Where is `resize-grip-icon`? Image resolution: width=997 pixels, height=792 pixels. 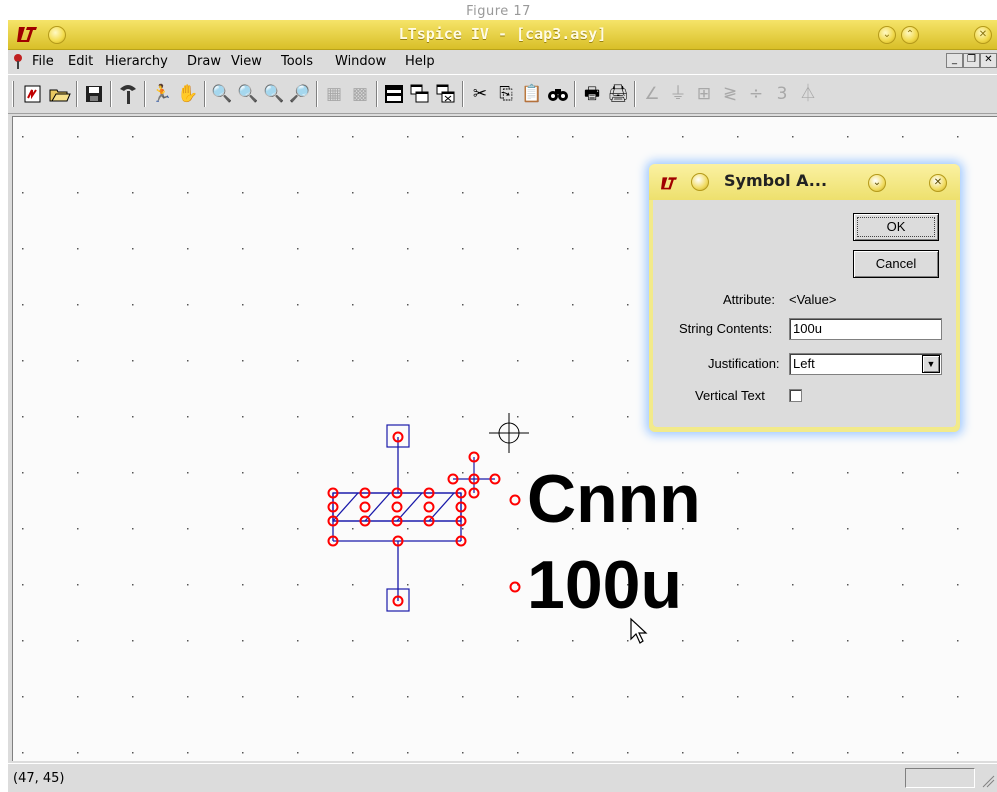 resize-grip-icon is located at coordinates (988, 780).